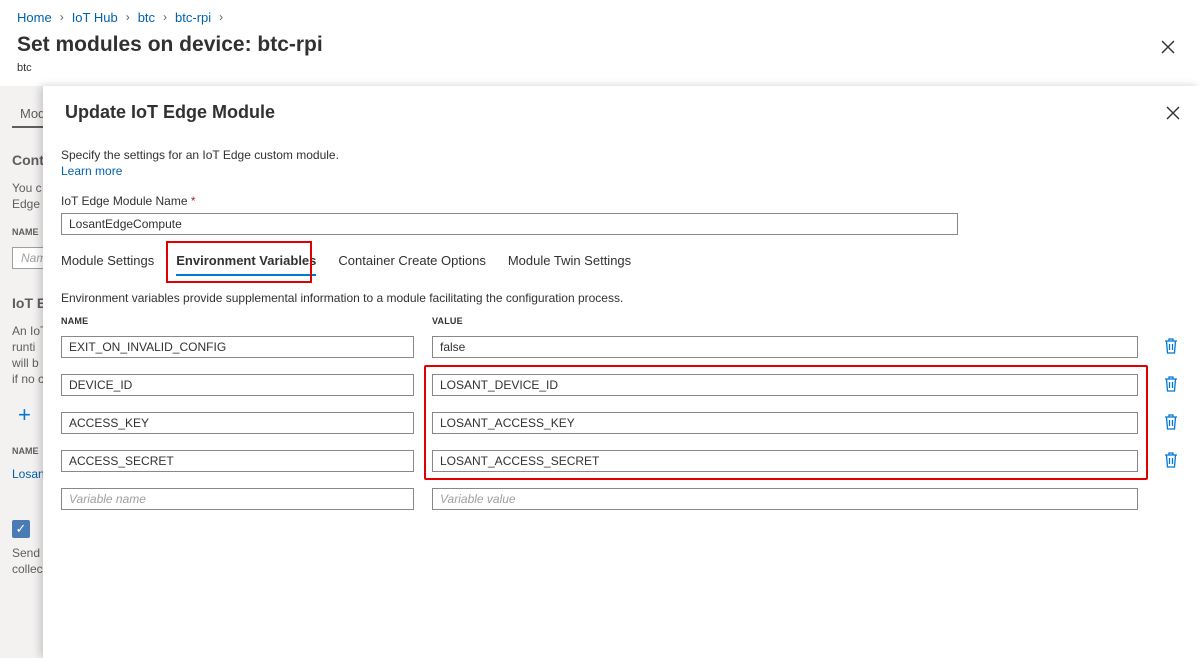  I want to click on required-marker: *, so click(193, 201).